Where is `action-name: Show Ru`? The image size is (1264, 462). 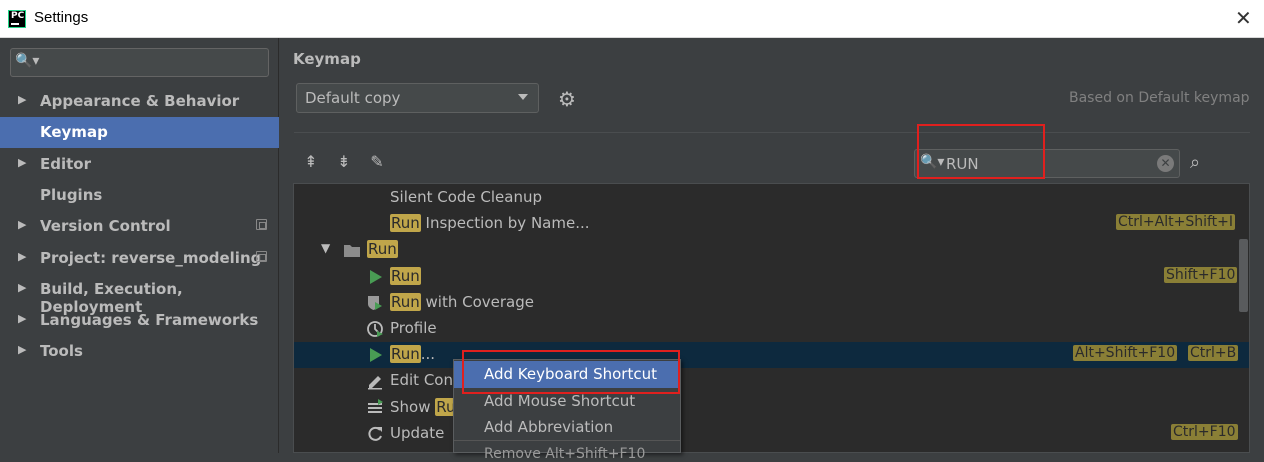 action-name: Show Ru is located at coordinates (423, 406).